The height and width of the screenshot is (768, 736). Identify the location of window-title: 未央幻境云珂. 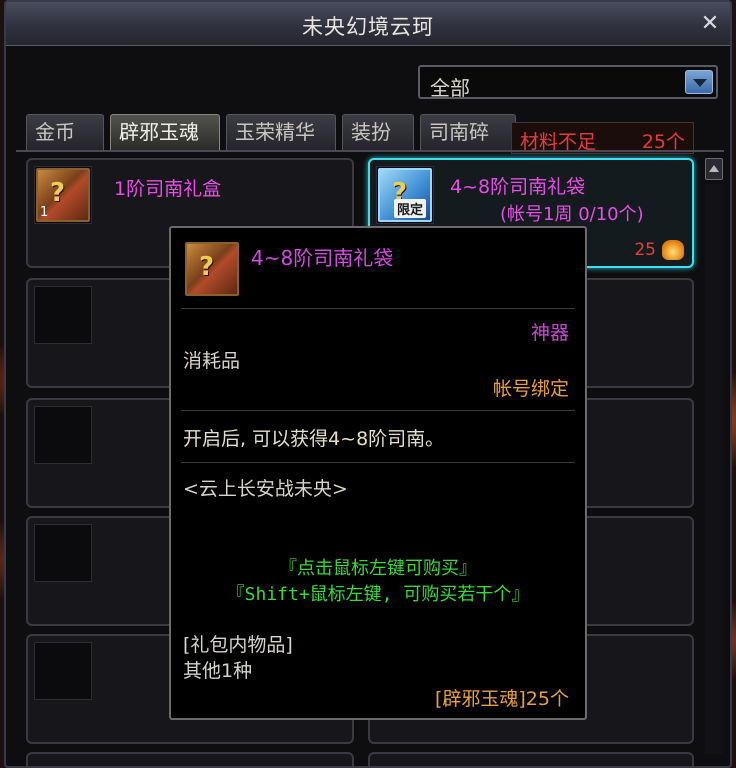
(368, 27).